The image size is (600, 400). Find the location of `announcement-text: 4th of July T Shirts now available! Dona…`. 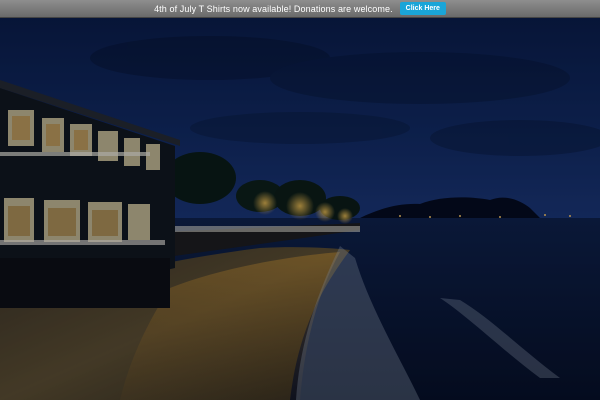

announcement-text: 4th of July T Shirts now available! Dona… is located at coordinates (273, 8).